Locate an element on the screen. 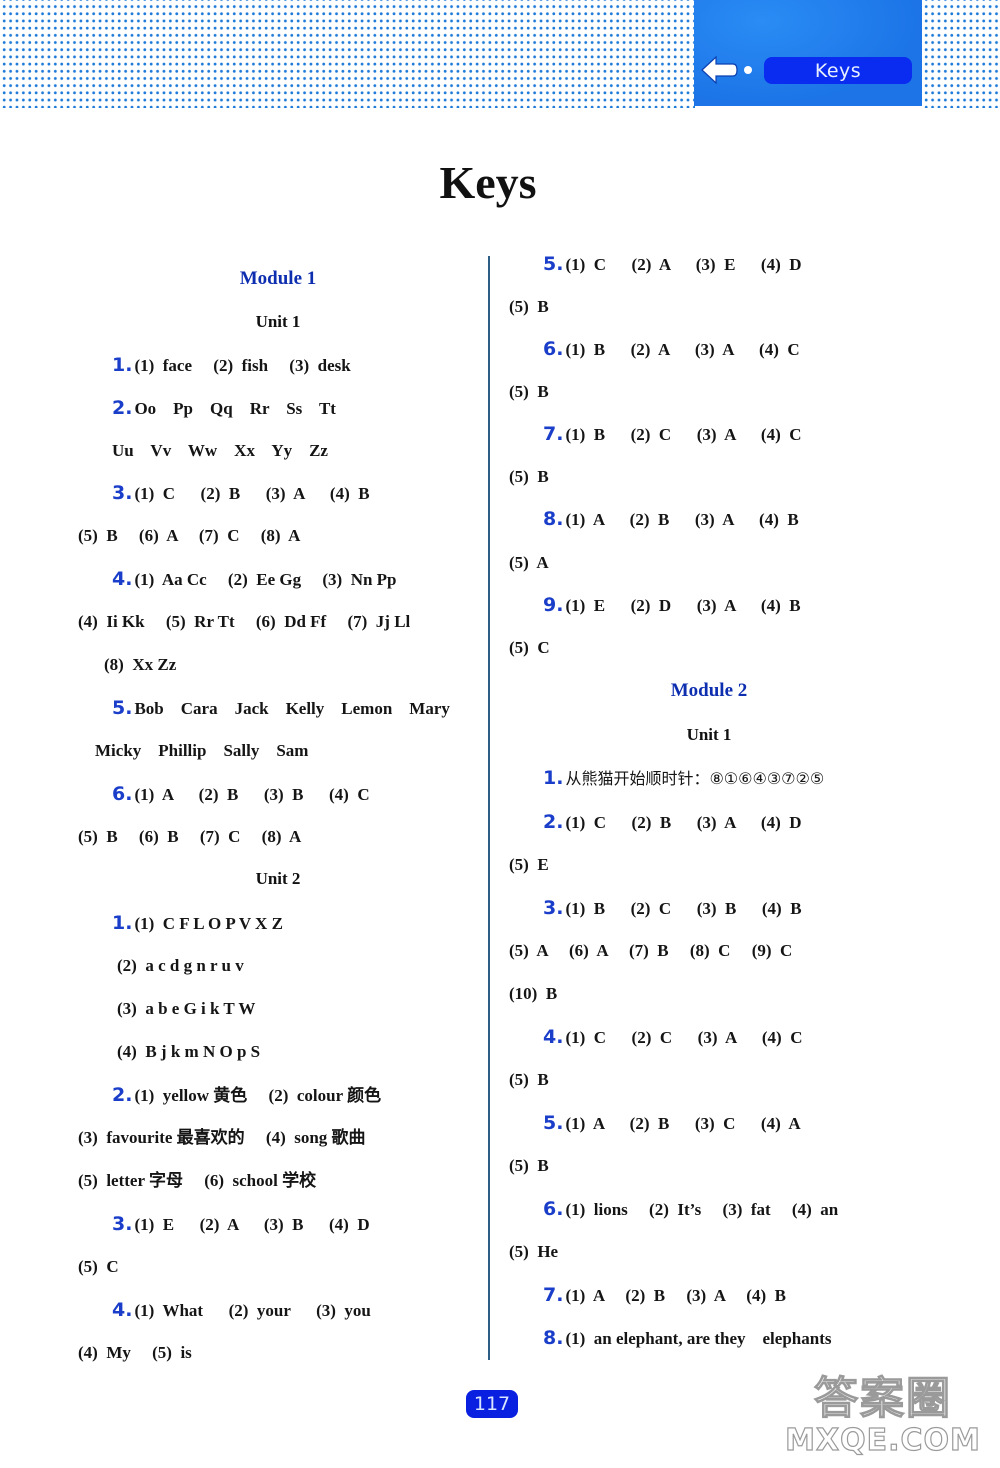 The height and width of the screenshot is (1468, 1000). answer-line: 2. Oo Pp Qq Rr Ss Tt is located at coordinates (224, 408).